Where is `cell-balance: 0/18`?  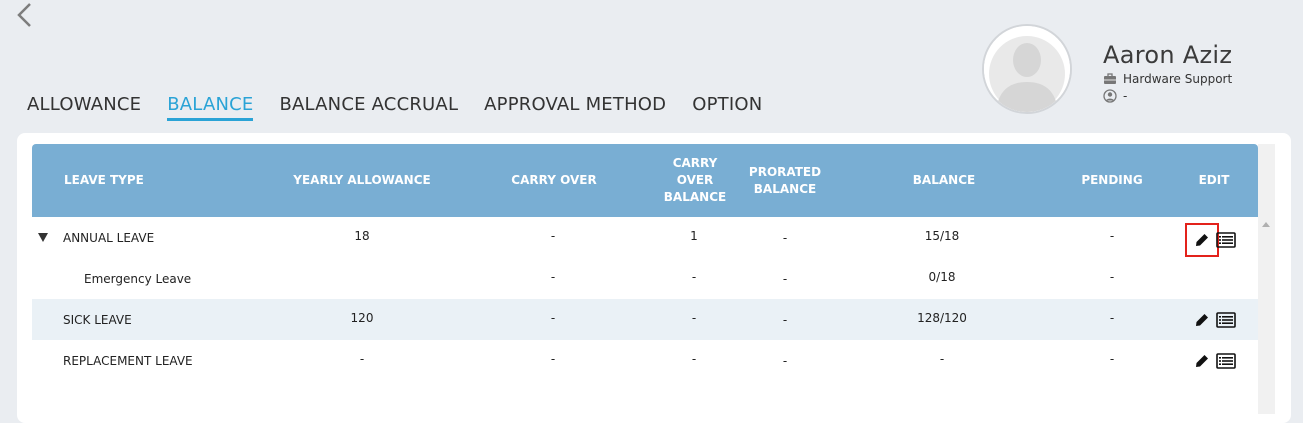
cell-balance: 0/18 is located at coordinates (942, 277).